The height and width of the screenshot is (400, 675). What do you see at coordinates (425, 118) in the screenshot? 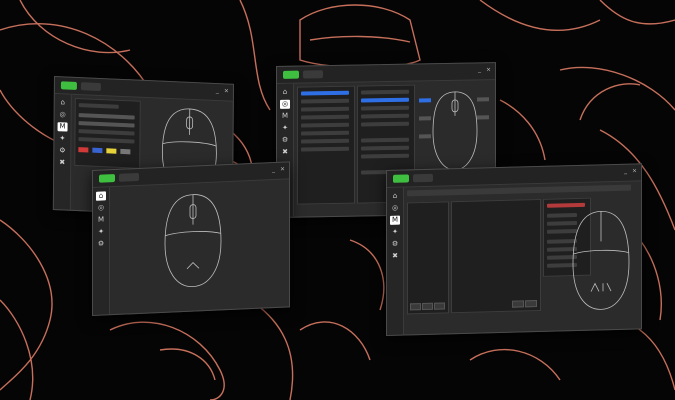
I see `button-label-side1` at bounding box center [425, 118].